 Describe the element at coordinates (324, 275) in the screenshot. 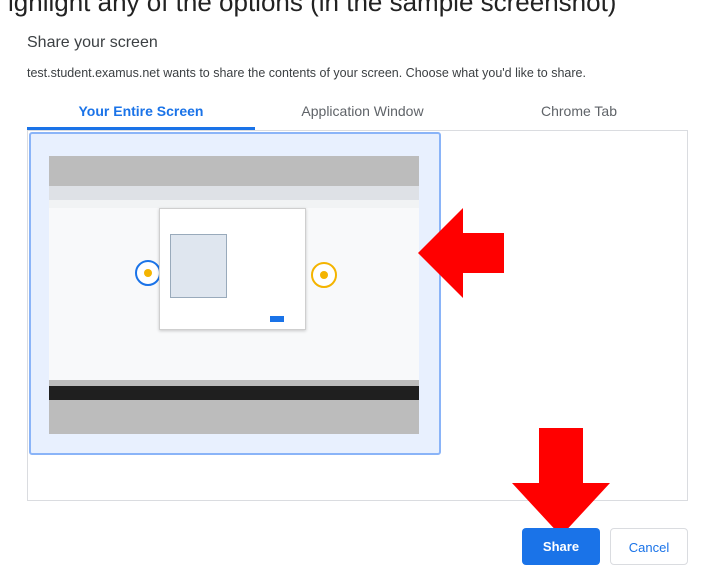

I see `thumbnail-screen-icon` at that location.